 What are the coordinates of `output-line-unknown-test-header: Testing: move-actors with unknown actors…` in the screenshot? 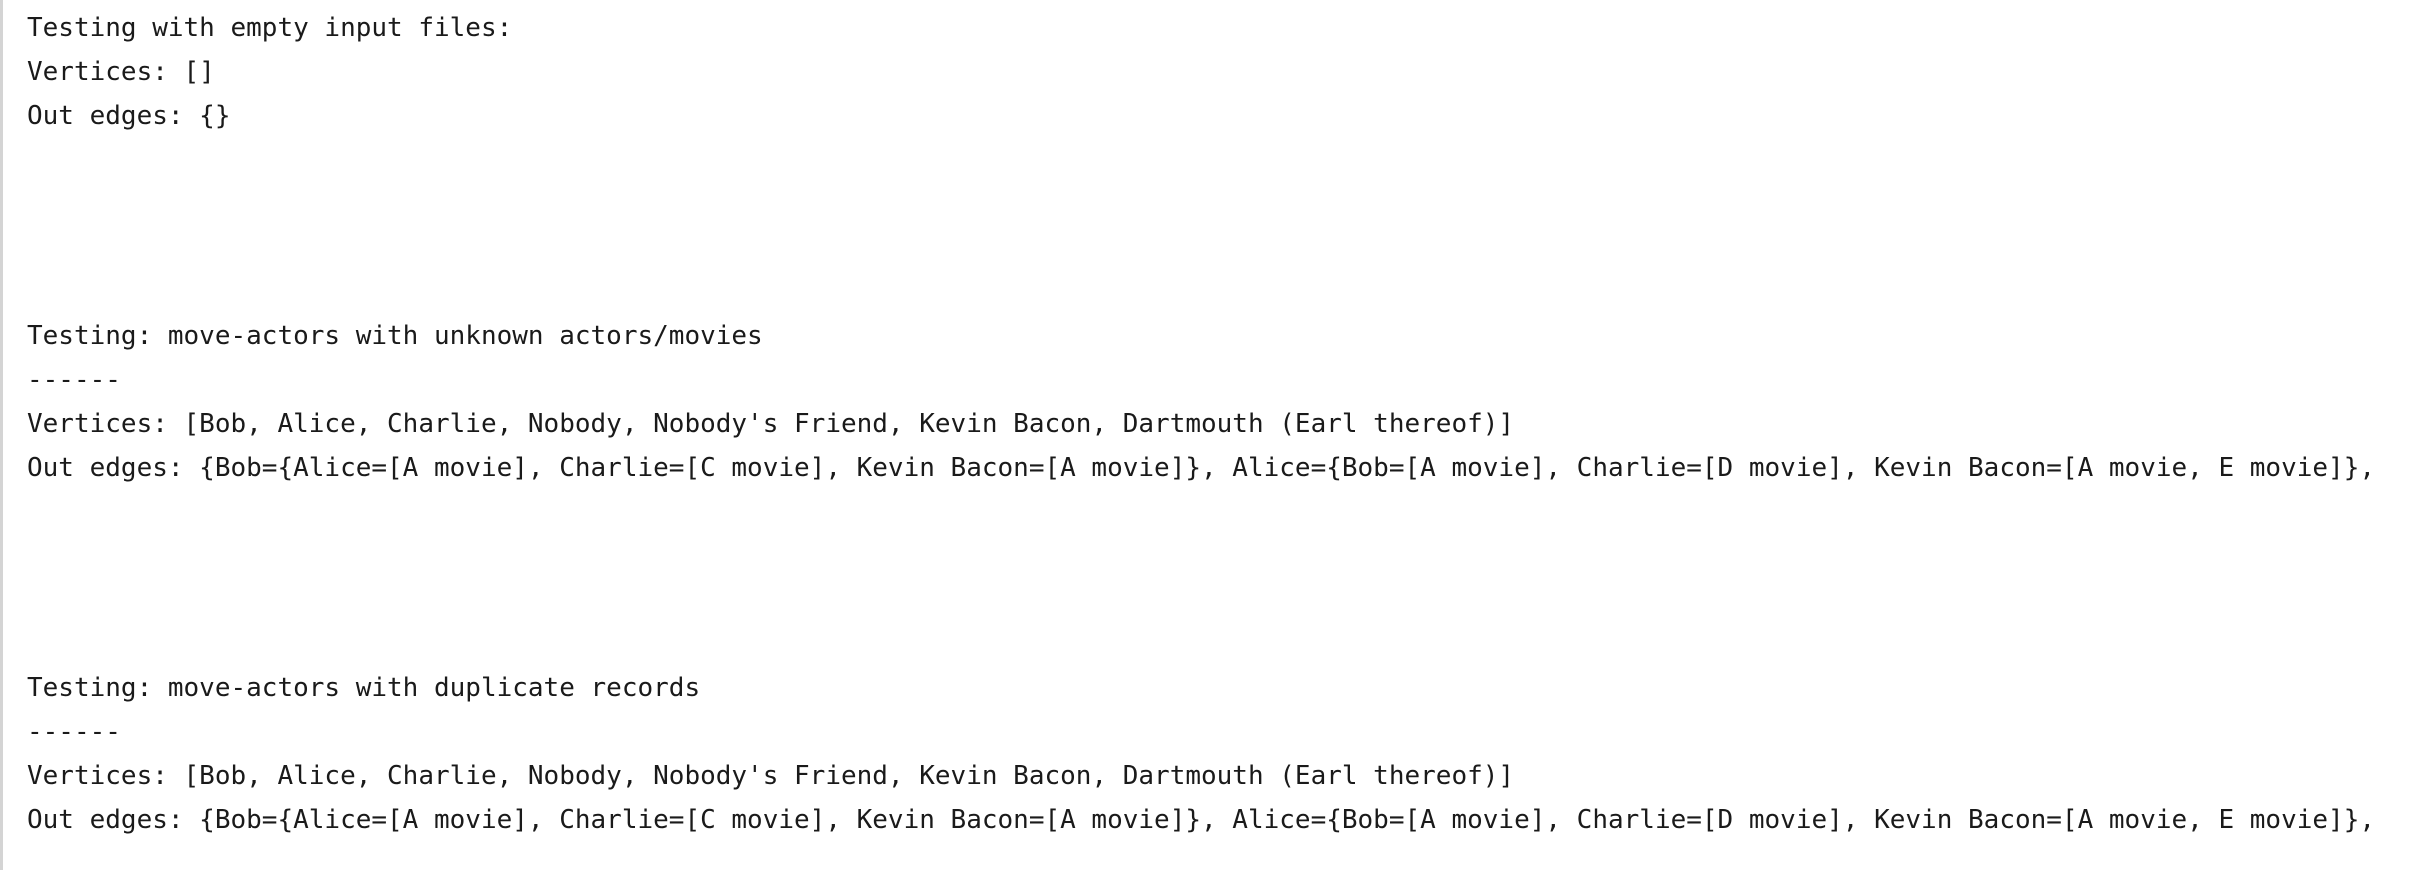 It's located at (395, 336).